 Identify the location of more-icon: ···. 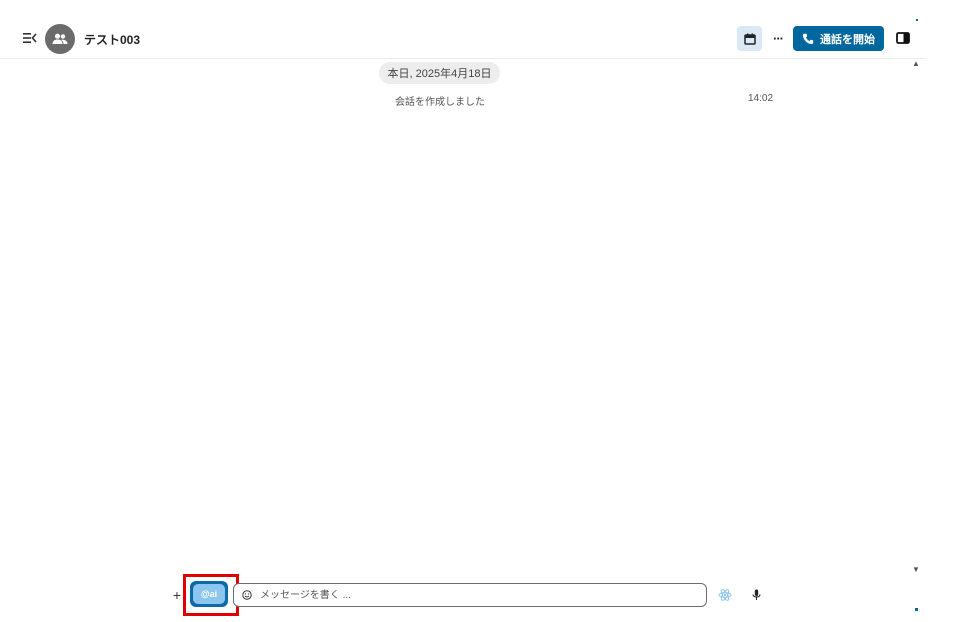
(778, 38).